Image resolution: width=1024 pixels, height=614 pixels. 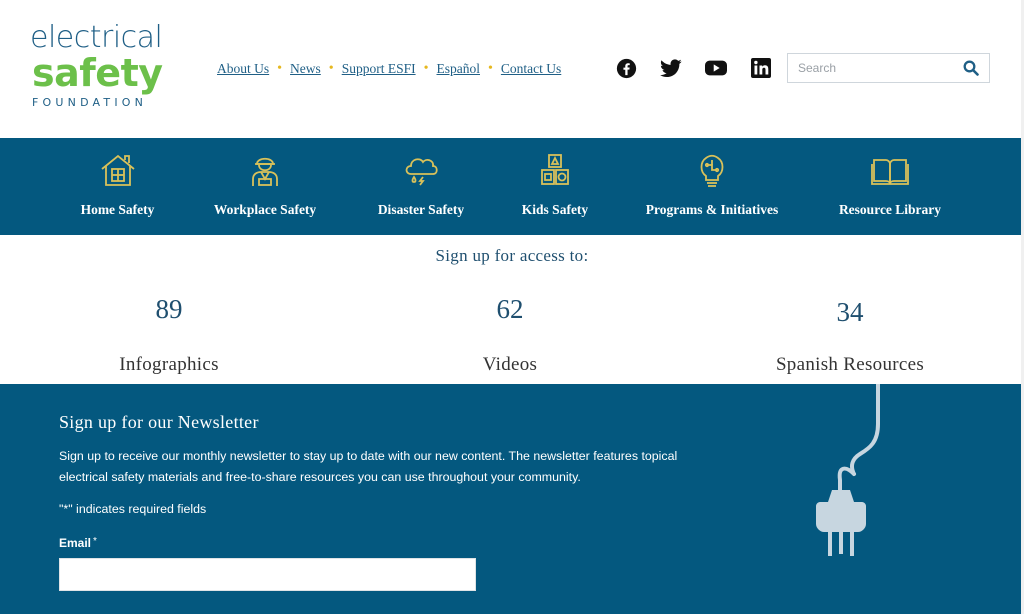 What do you see at coordinates (133, 509) in the screenshot?
I see `required-fields-note: "*" indicates required fields` at bounding box center [133, 509].